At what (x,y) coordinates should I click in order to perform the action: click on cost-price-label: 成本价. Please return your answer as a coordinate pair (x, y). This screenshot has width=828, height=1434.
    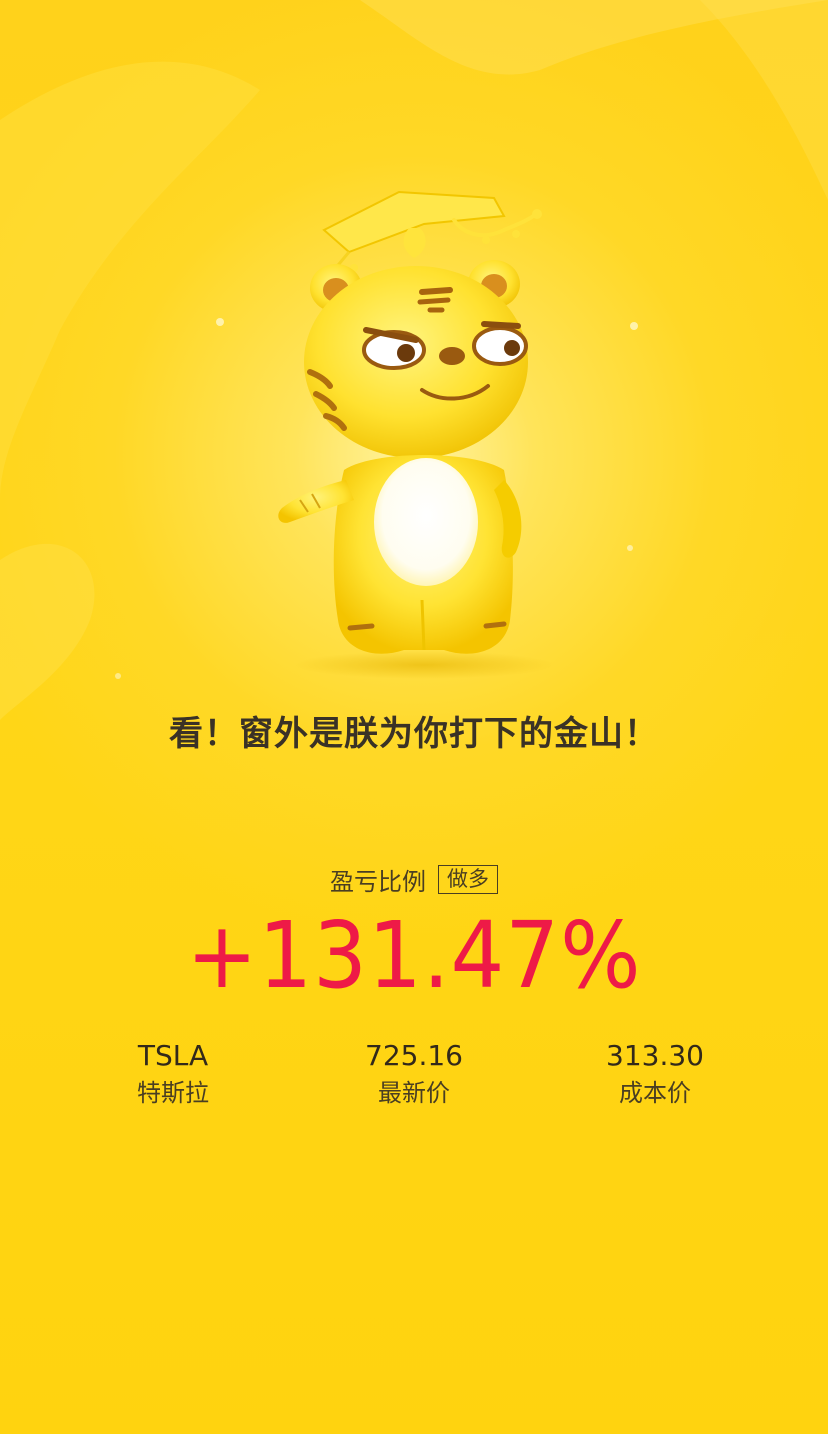
    Looking at the image, I should click on (655, 1093).